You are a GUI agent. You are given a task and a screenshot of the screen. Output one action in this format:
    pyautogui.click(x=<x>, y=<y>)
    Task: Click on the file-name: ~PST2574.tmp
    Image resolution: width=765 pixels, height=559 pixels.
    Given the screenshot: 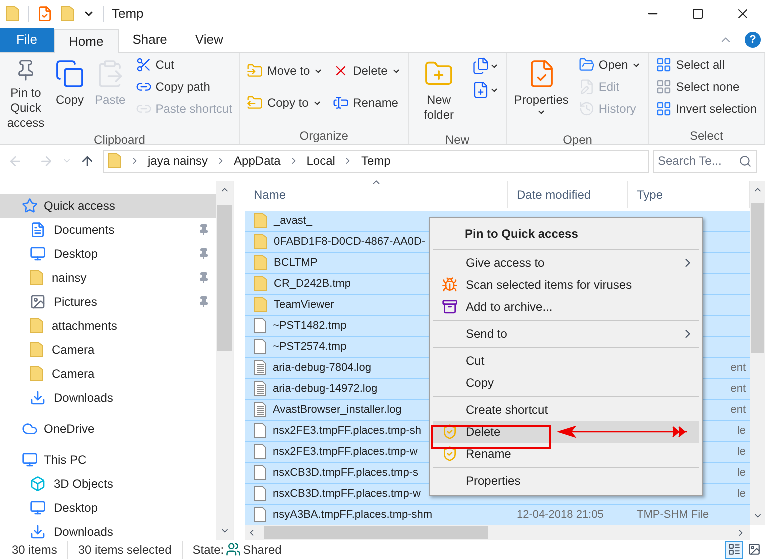 What is the action you would take?
    pyautogui.click(x=310, y=347)
    